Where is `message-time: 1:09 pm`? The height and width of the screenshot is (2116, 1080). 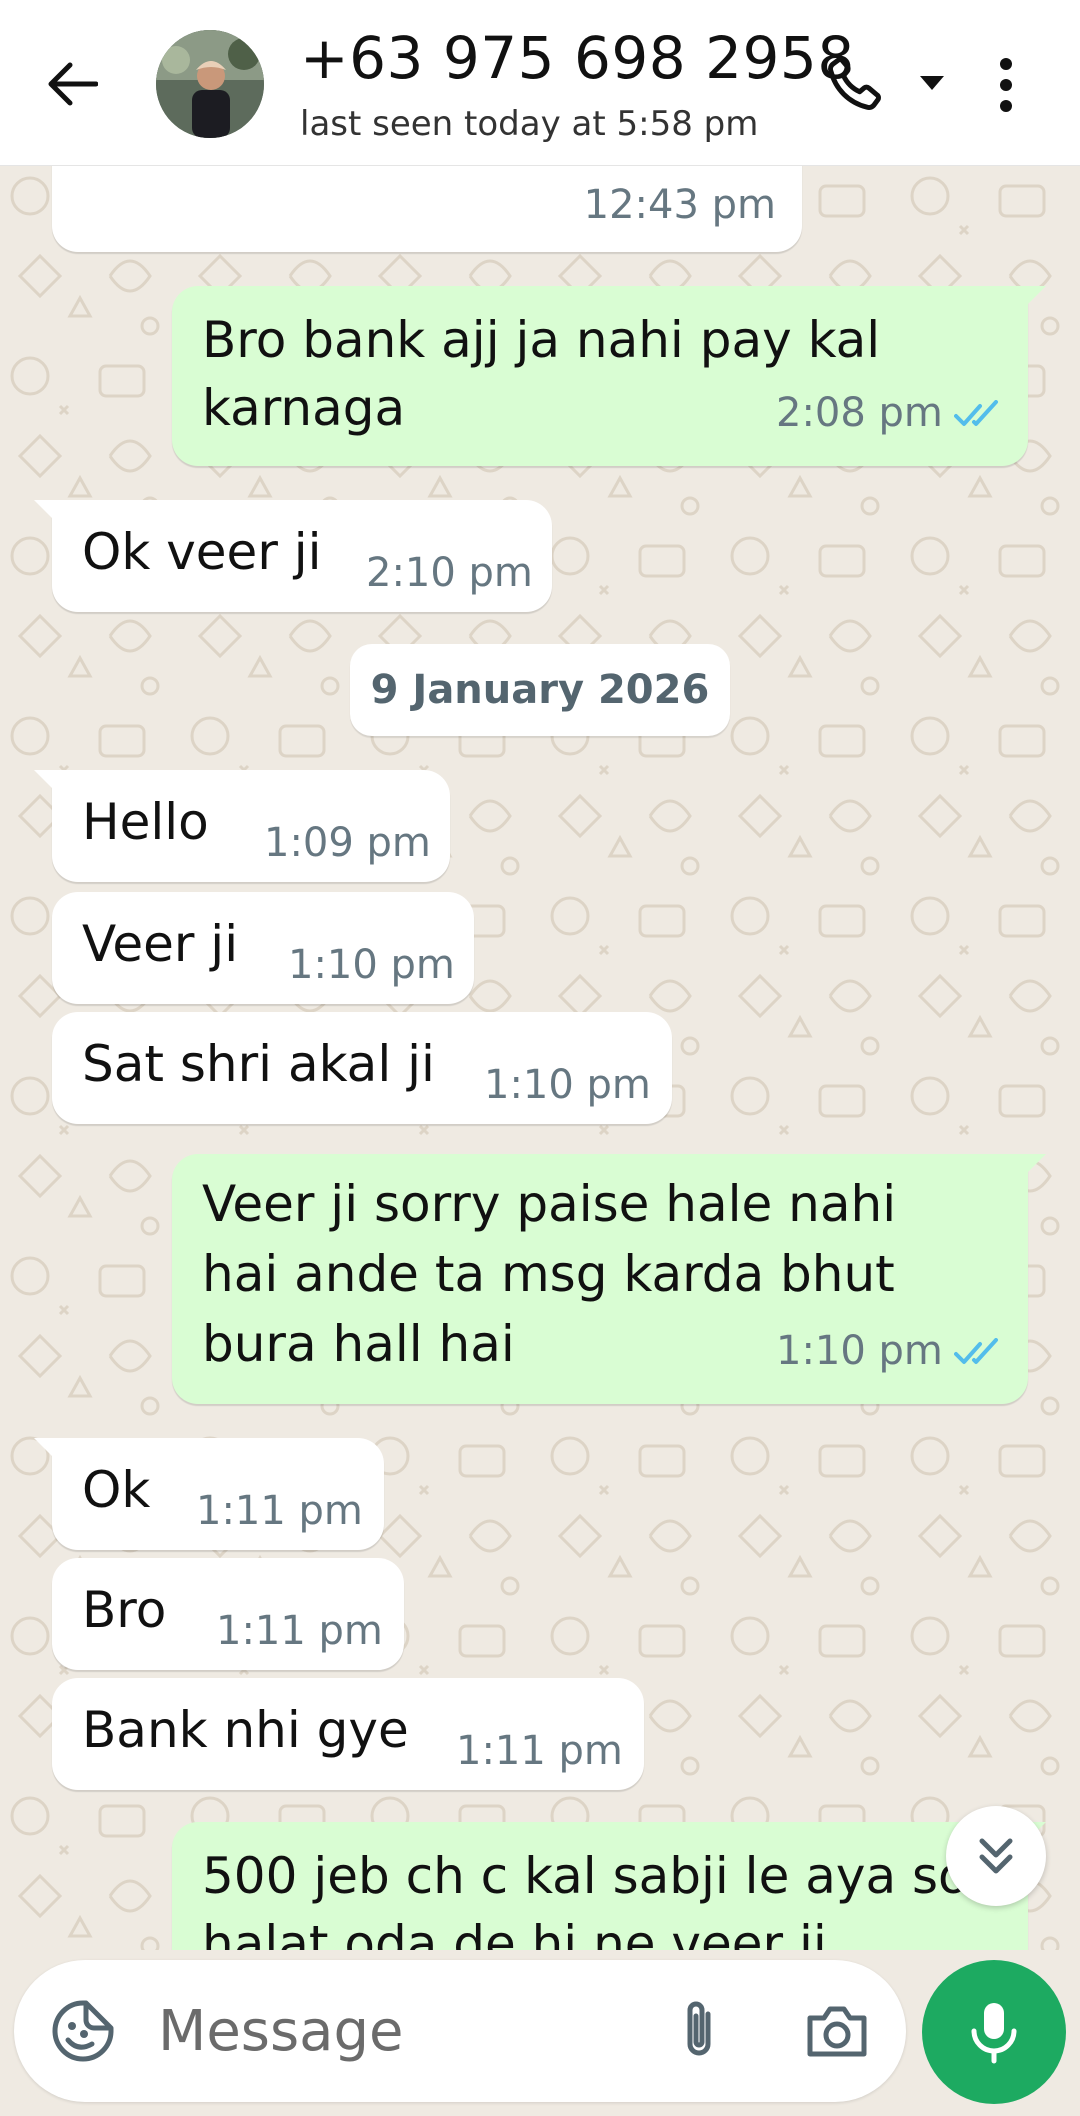 message-time: 1:09 pm is located at coordinates (347, 843).